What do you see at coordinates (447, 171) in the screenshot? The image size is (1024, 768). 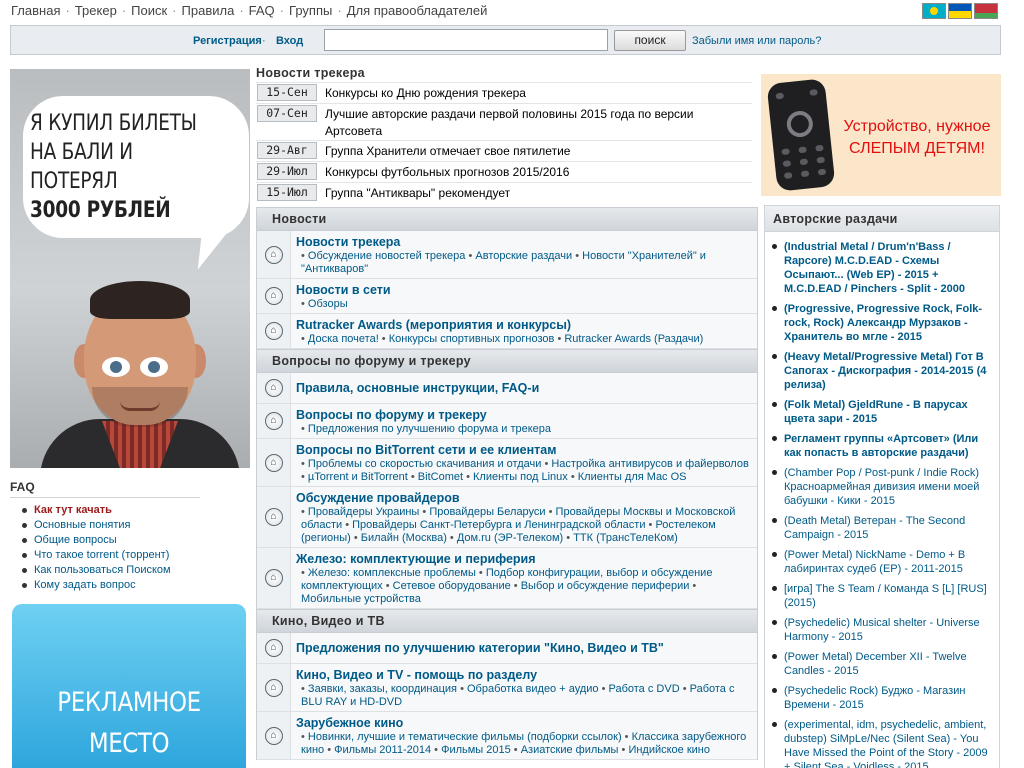 I see `news-link: Конкурсы футбольных прогнозов 2015/2016` at bounding box center [447, 171].